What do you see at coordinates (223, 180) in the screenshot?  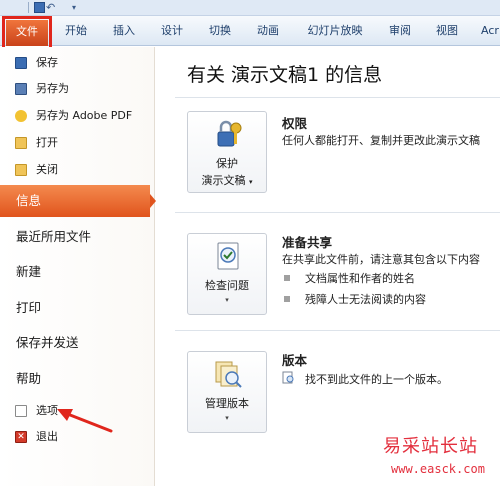 I see `protect-button-label-2: 演示文稿` at bounding box center [223, 180].